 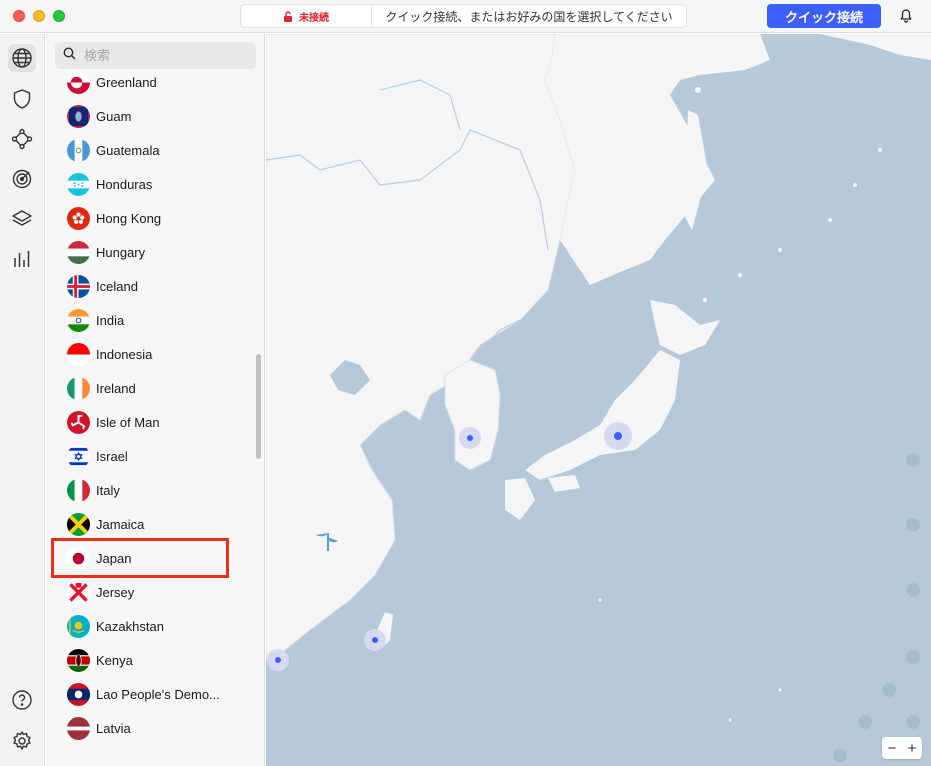 I want to click on country-name: Italy, so click(x=108, y=490).